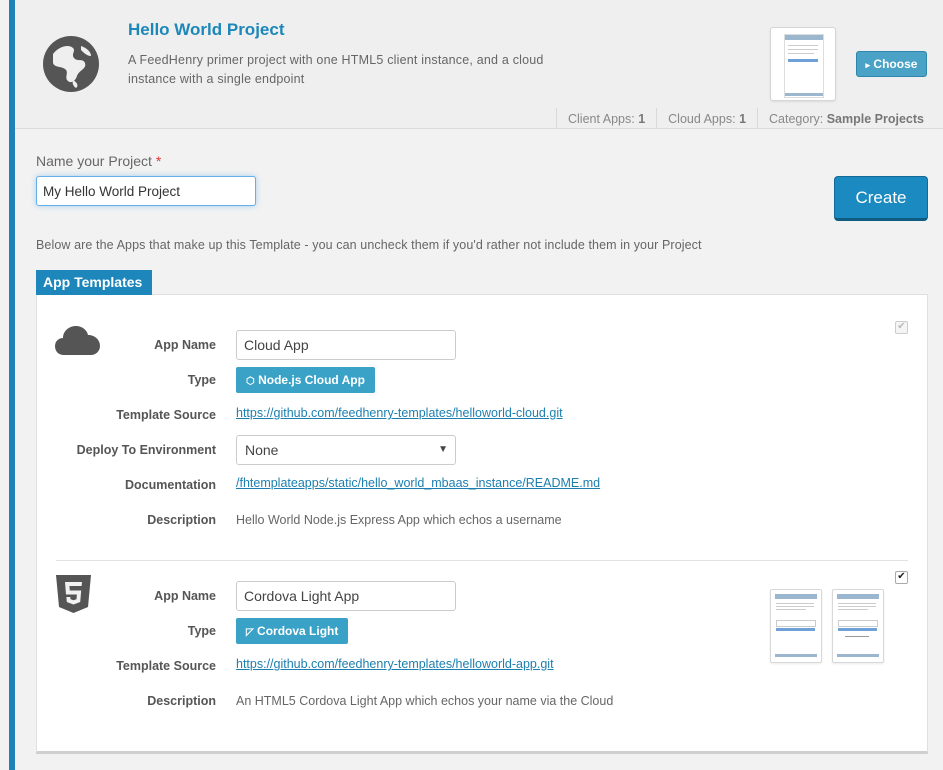  What do you see at coordinates (743, 119) in the screenshot?
I see `cloud-apps-count: 1` at bounding box center [743, 119].